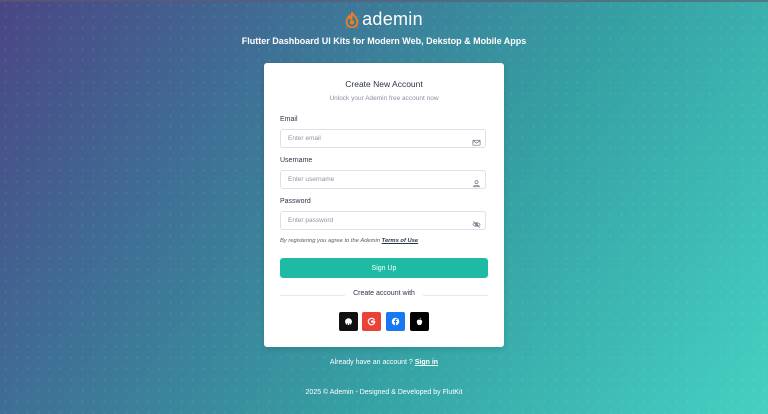 Image resolution: width=768 pixels, height=414 pixels. I want to click on username-label: Username, so click(296, 160).